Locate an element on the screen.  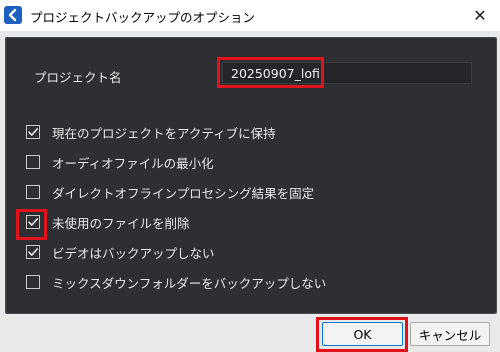
checkbox-do-not-backup-video is located at coordinates (33, 252).